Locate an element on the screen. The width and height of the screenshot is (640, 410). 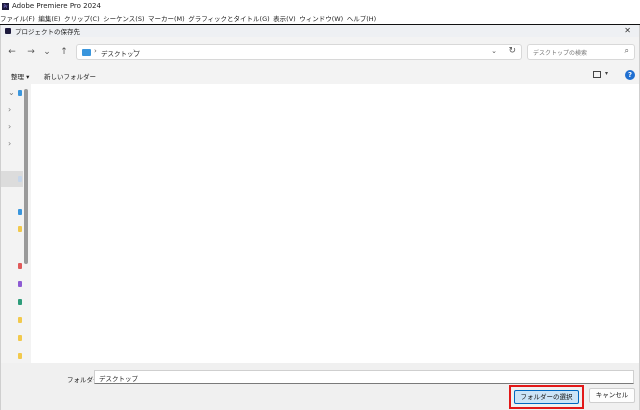
select-folder-button: フォルダーの選択 is located at coordinates (546, 397).